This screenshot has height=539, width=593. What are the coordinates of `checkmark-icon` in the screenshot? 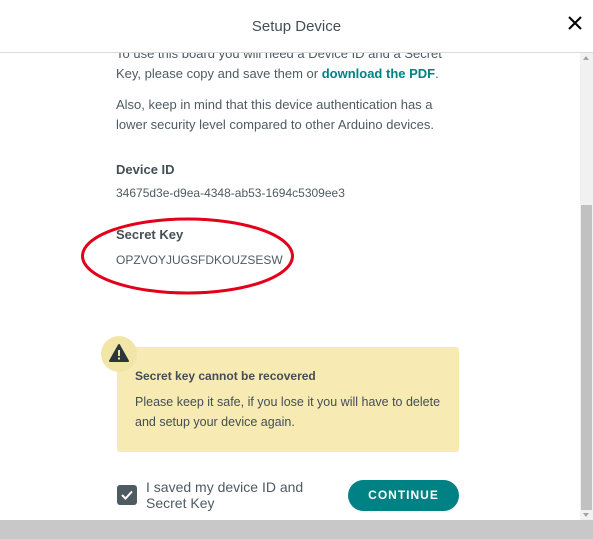 It's located at (127, 495).